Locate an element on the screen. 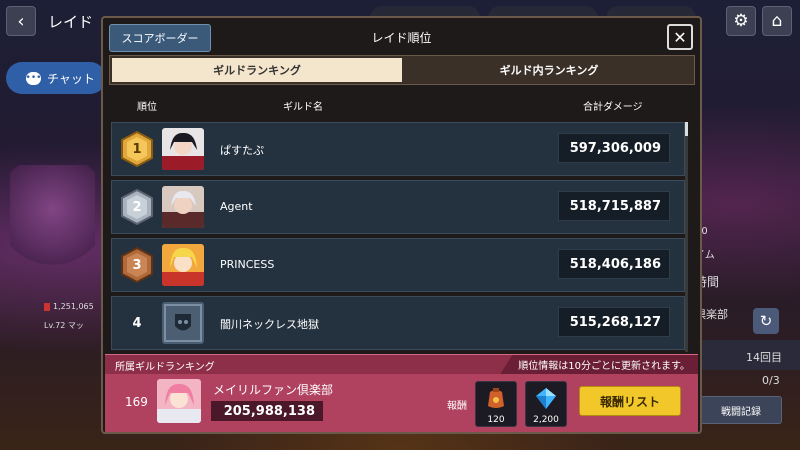 This screenshot has height=450, width=800. attempt-count: 14回目 is located at coordinates (764, 357).